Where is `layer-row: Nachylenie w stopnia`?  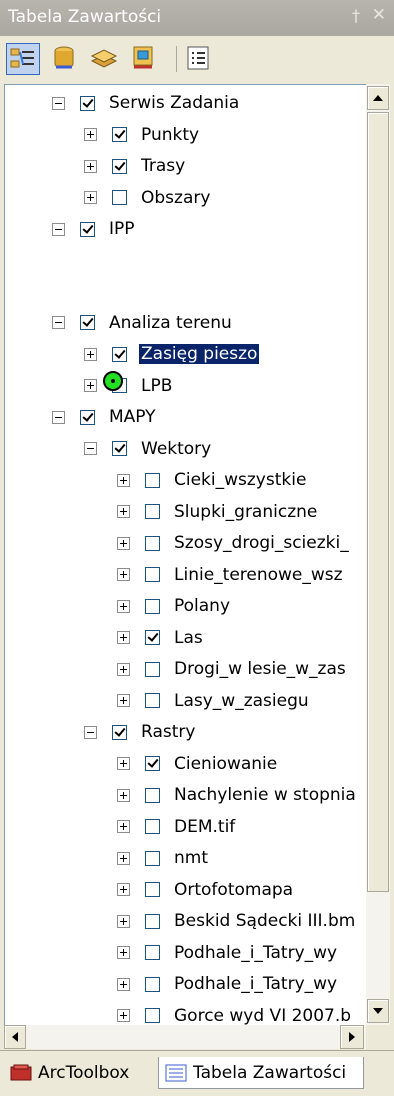
layer-row: Nachylenie w stopnia is located at coordinates (237, 795).